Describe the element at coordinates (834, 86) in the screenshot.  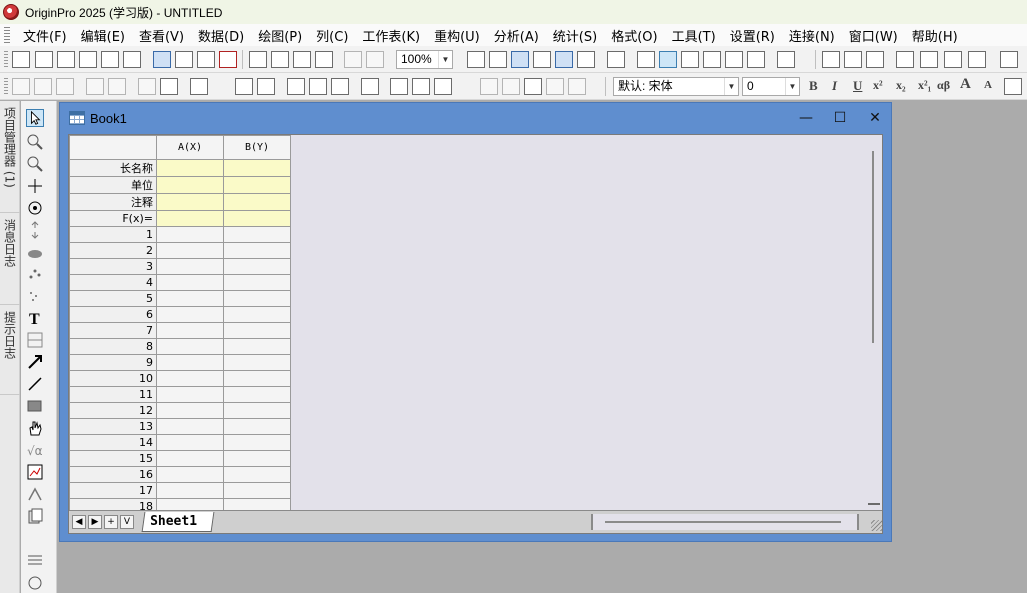
I see `italic-button: I` at that location.